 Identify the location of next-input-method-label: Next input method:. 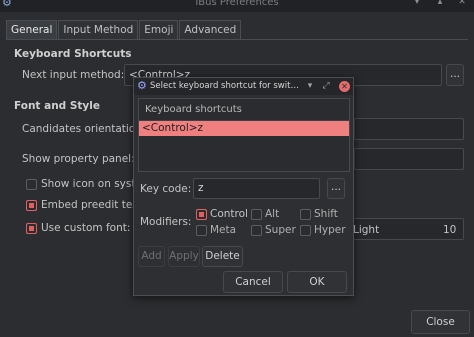
(73, 75).